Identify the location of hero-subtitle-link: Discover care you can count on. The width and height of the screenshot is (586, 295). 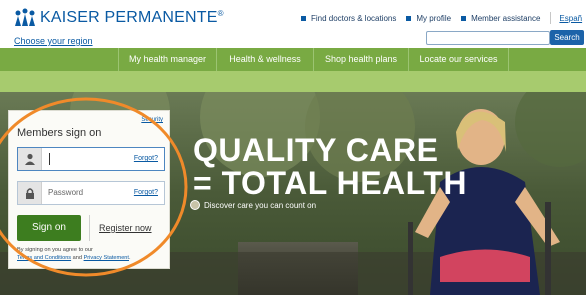
(253, 205).